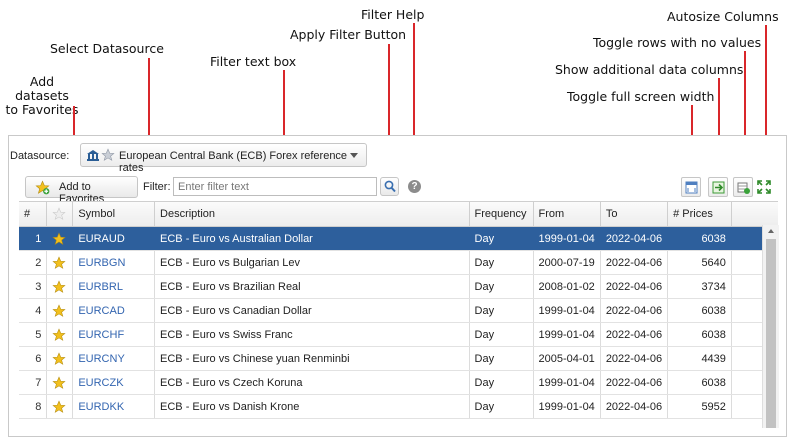 The height and width of the screenshot is (437, 794). I want to click on row-index: 4, so click(33, 310).